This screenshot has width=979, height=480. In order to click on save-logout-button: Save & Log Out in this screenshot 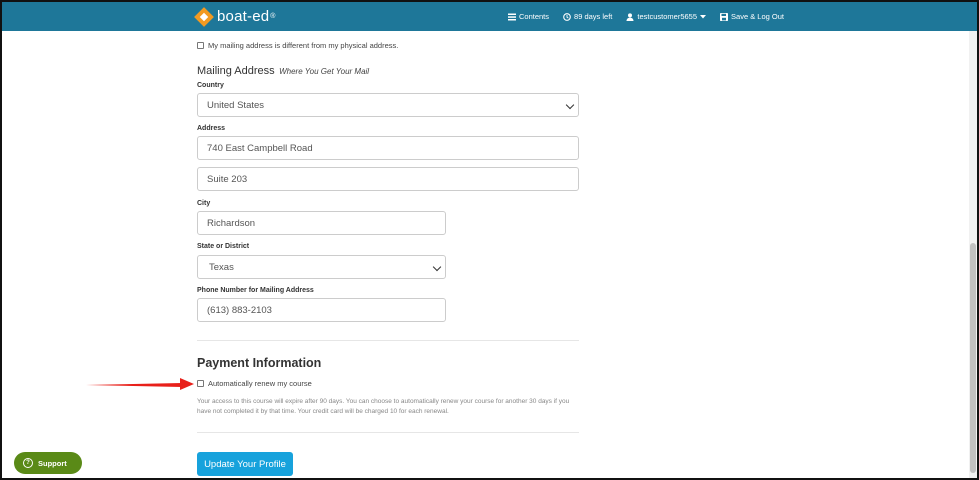, I will do `click(752, 16)`.